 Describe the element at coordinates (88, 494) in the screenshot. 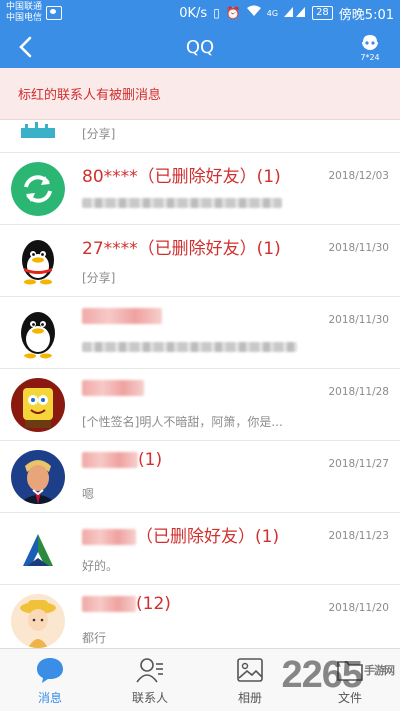

I see `message-preview: 嗯` at that location.